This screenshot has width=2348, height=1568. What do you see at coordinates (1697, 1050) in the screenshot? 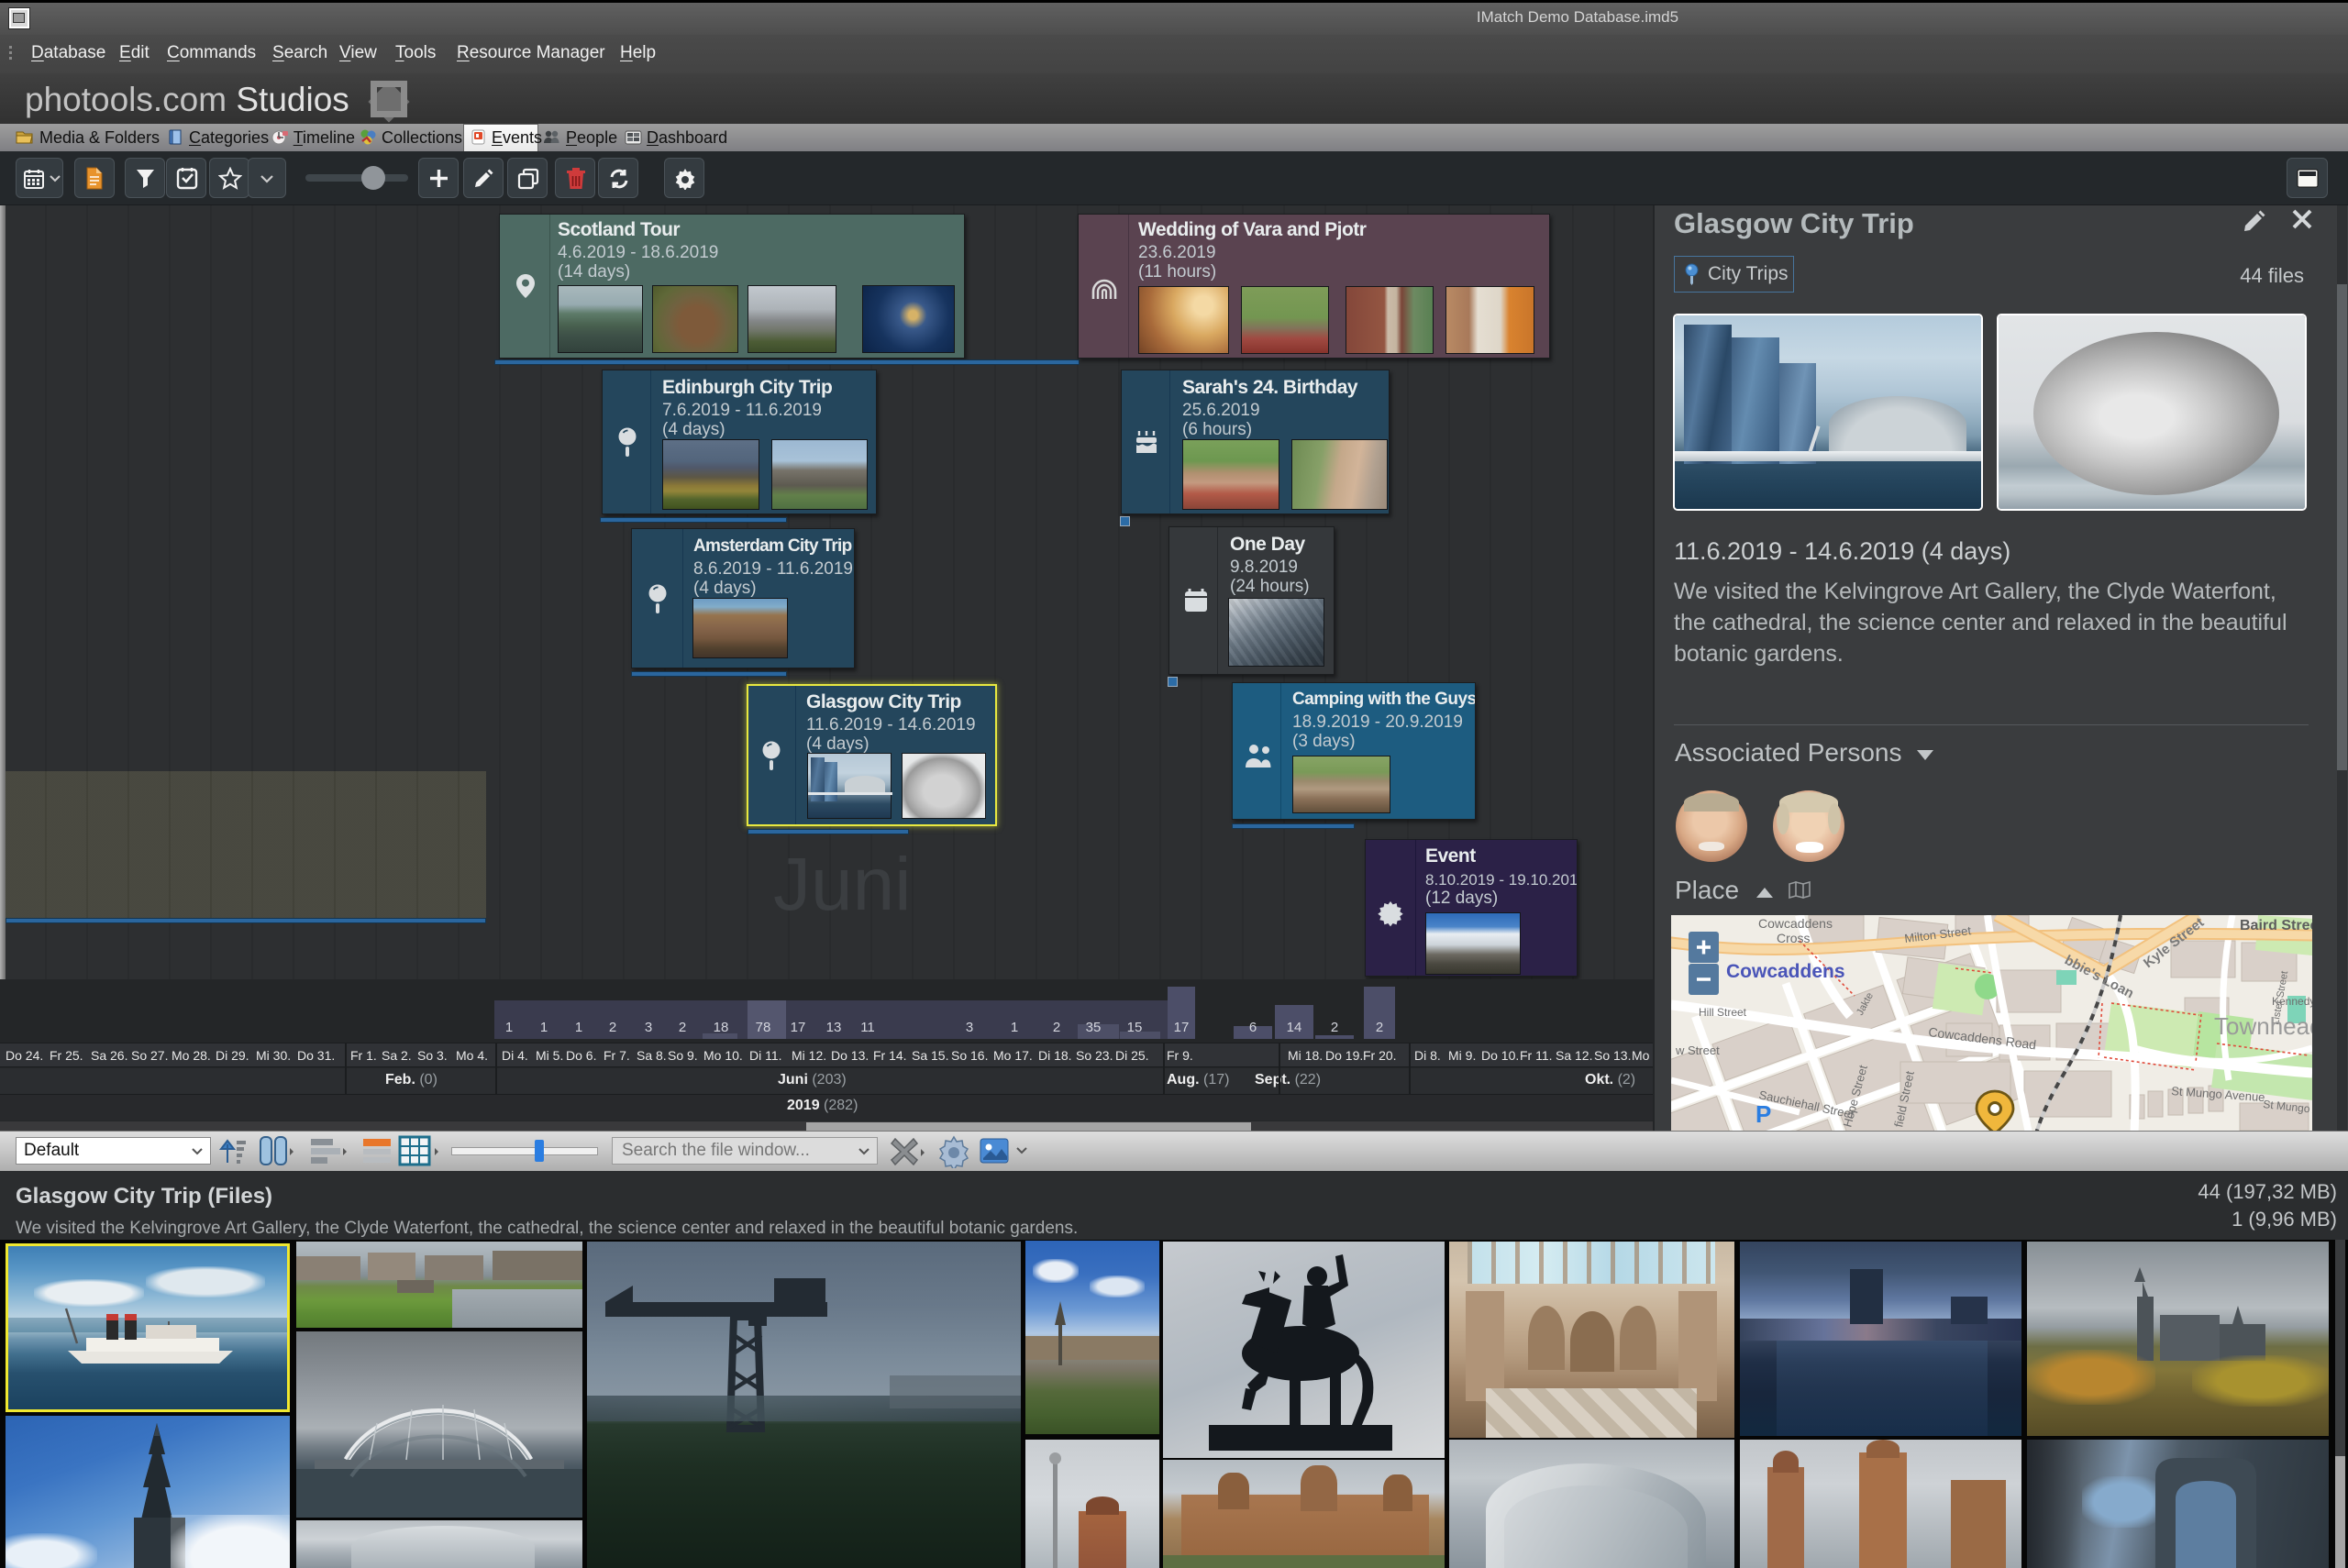
I see `svg-text: w Street` at bounding box center [1697, 1050].